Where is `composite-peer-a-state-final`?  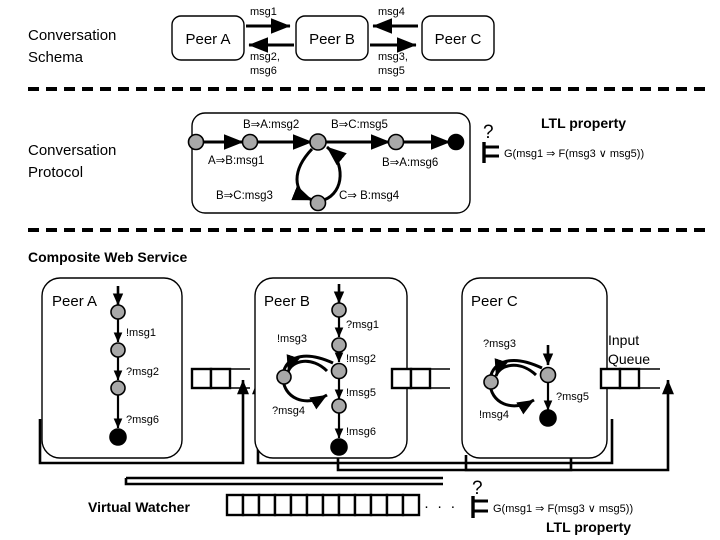
composite-peer-a-state-final is located at coordinates (118, 437).